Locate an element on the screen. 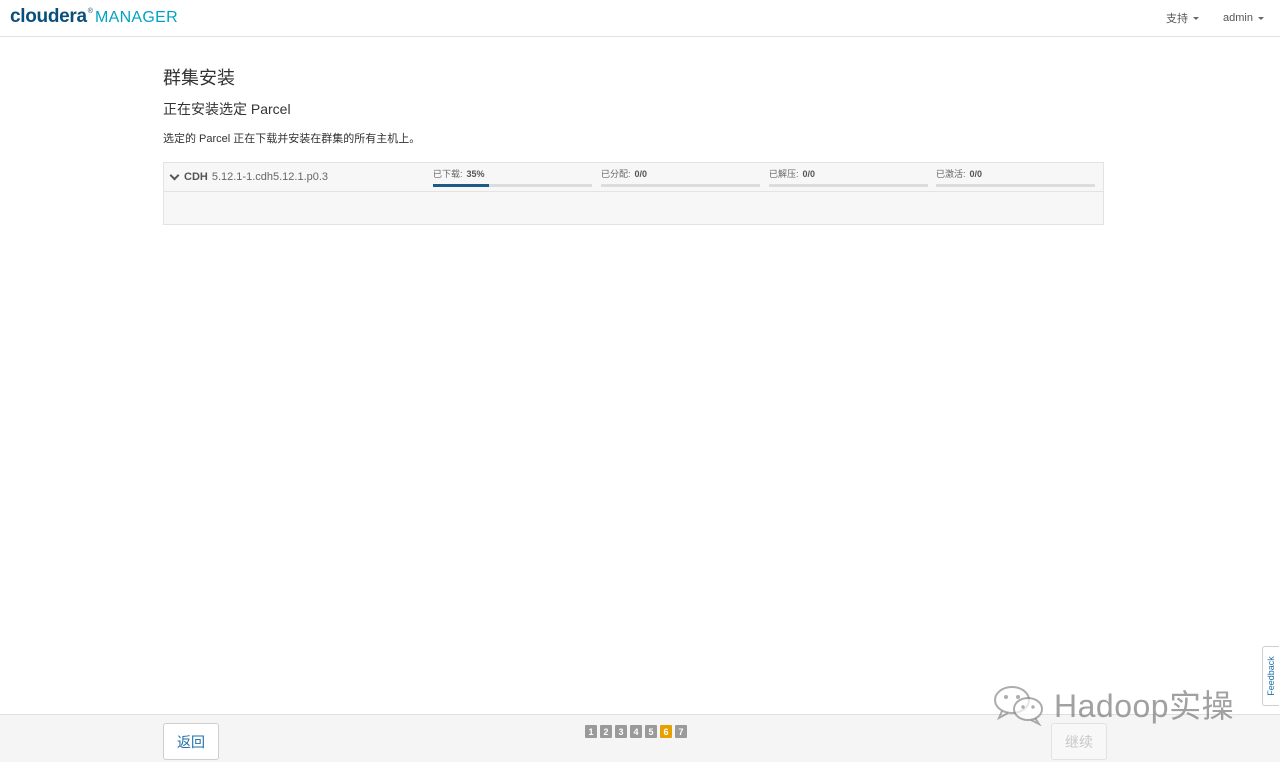  step-2: 2 is located at coordinates (606, 731).